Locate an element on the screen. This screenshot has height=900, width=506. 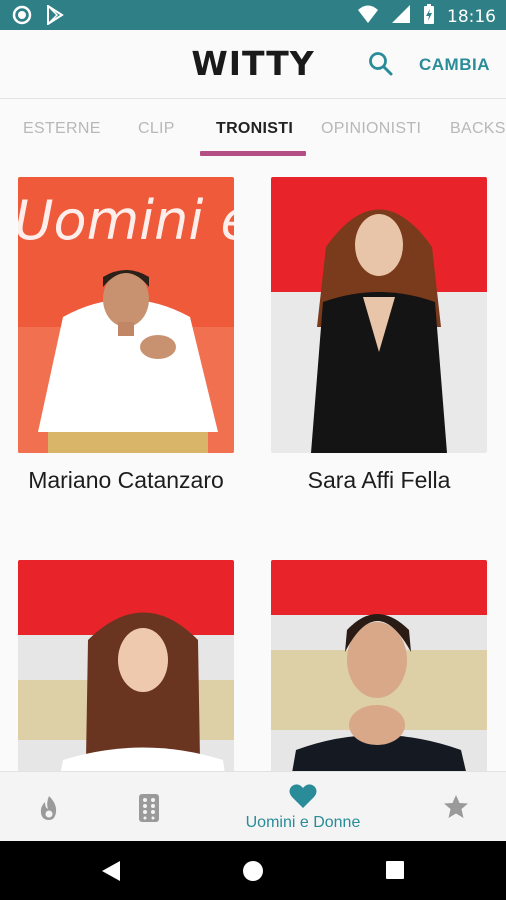
nav-item-uomini-e-donne: Uomini e Donne is located at coordinates (303, 807).